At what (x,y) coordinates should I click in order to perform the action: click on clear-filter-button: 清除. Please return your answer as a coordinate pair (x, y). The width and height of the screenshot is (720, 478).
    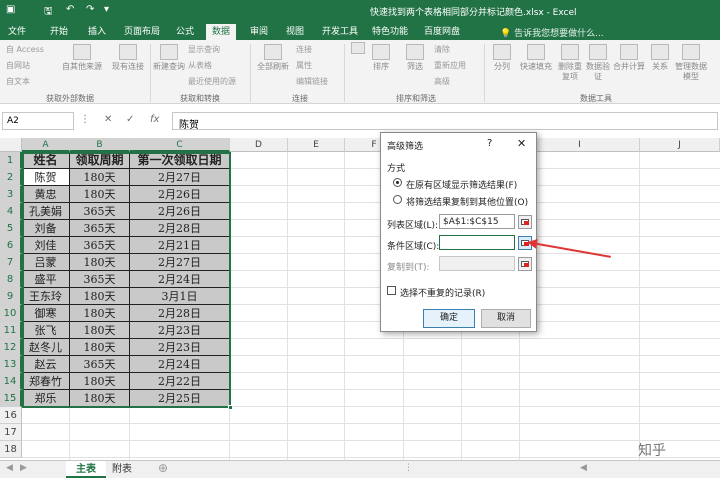
    Looking at the image, I should click on (442, 49).